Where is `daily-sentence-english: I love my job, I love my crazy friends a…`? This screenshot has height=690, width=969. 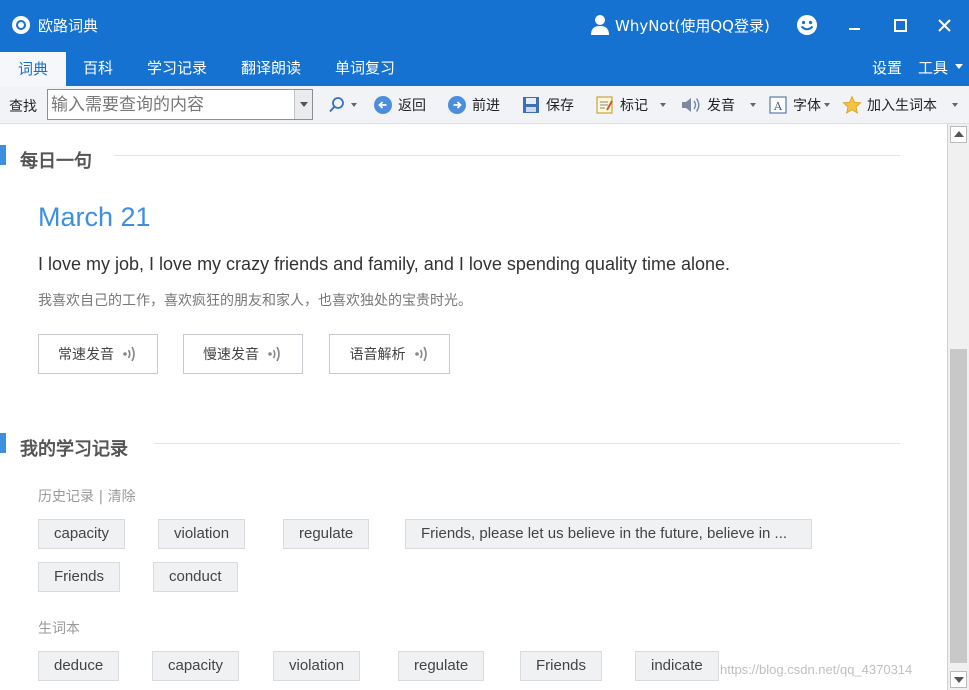
daily-sentence-english: I love my job, I love my crazy friends a… is located at coordinates (384, 264).